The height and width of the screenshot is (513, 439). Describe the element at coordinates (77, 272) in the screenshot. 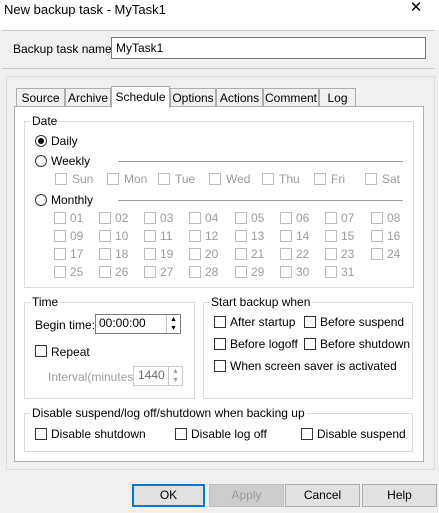

I see `month-day-label: 25` at that location.